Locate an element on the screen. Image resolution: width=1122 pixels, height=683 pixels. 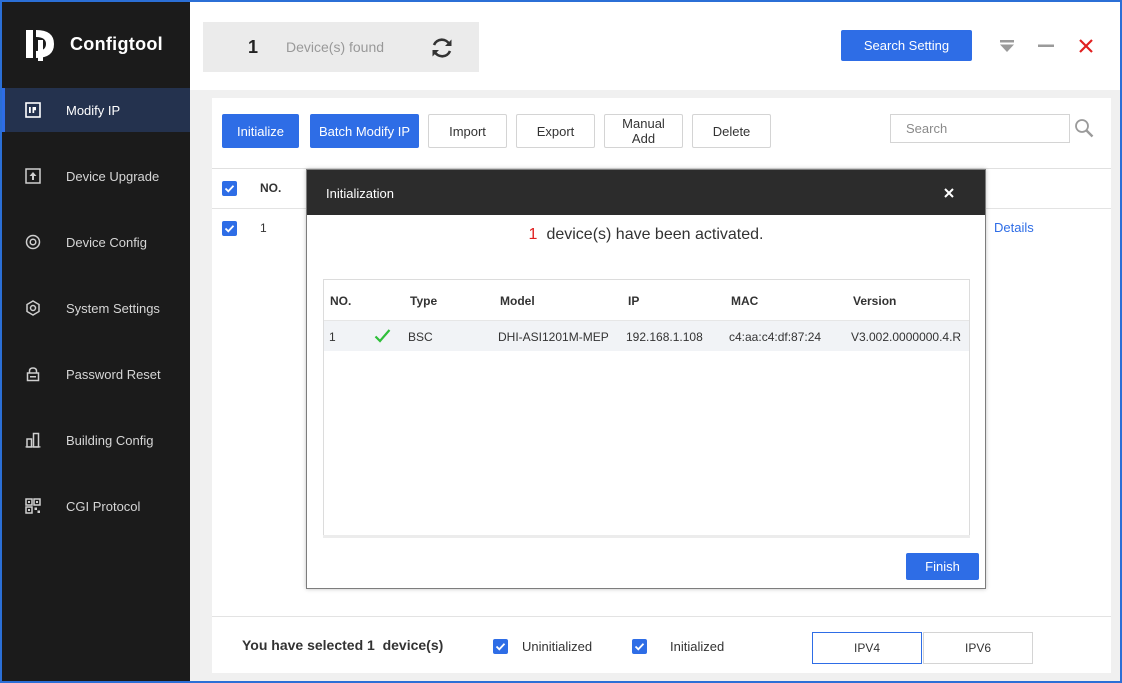
ip-icon is located at coordinates (33, 110).